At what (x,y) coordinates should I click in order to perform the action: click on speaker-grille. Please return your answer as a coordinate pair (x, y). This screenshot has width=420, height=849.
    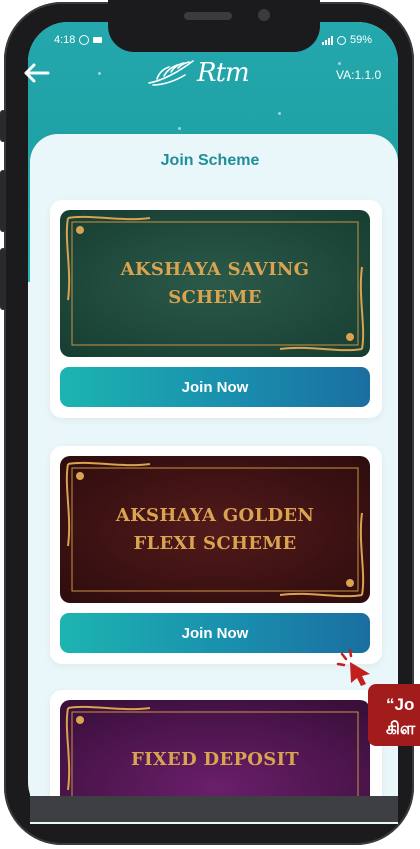
    Looking at the image, I should click on (208, 16).